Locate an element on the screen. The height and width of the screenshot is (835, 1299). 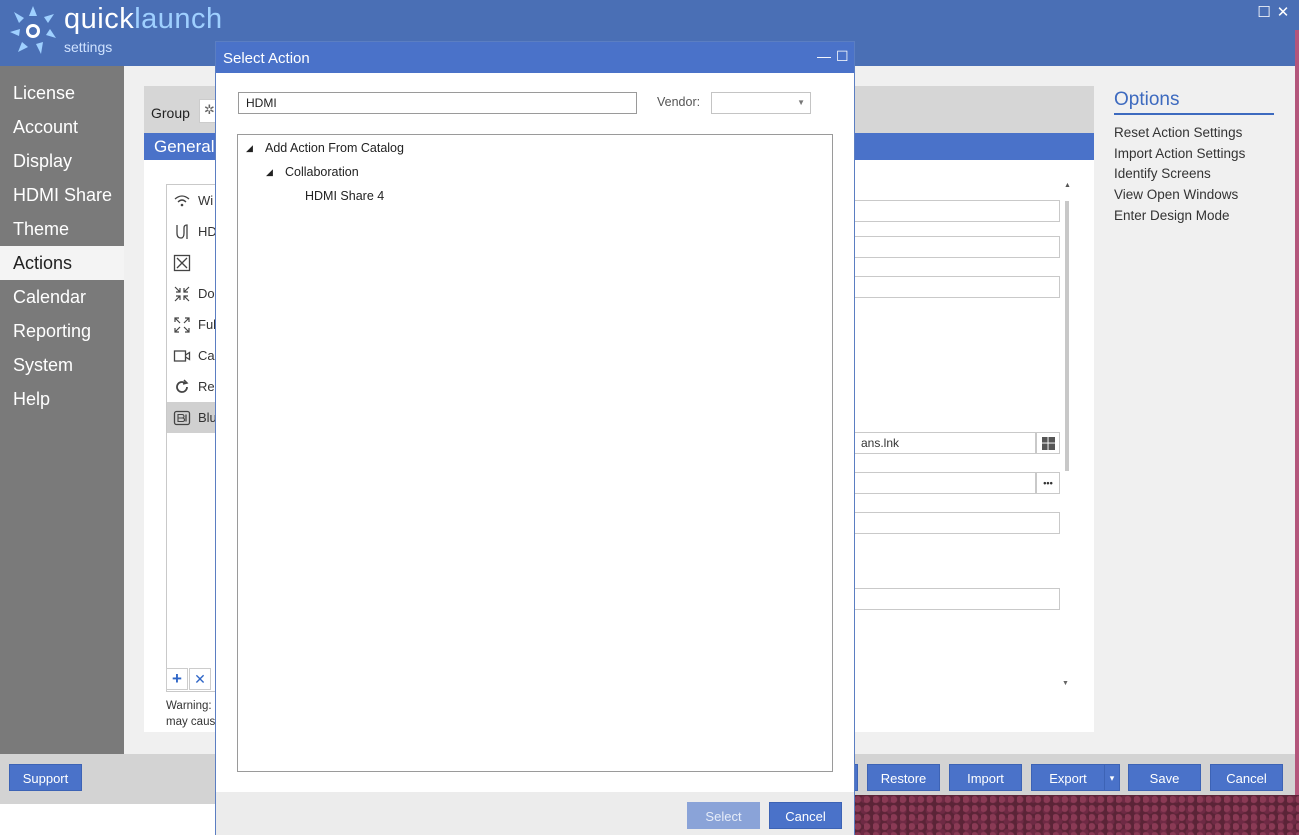
expand-arrows-icon is located at coordinates (182, 325).